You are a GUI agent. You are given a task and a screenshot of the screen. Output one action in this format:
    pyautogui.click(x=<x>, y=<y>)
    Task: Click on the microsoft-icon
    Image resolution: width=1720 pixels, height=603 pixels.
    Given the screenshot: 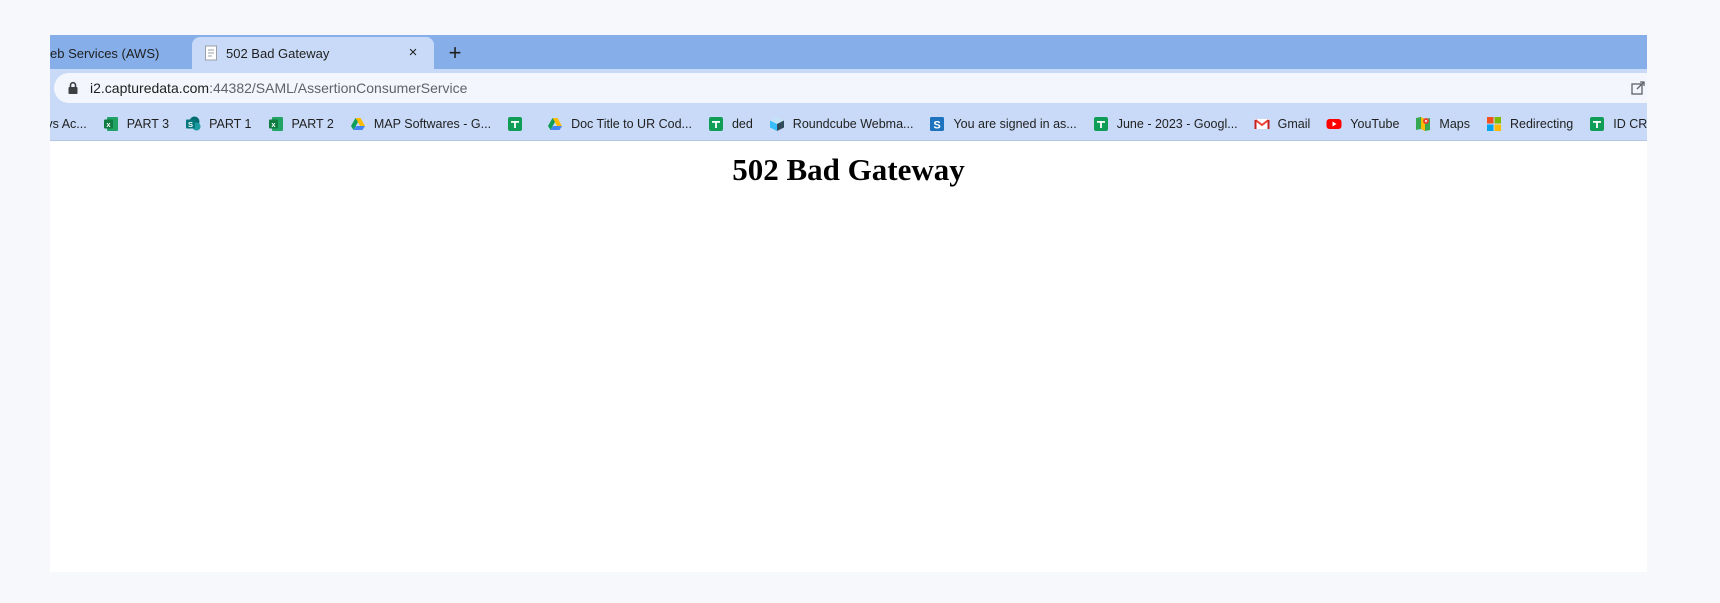 What is the action you would take?
    pyautogui.click(x=1494, y=123)
    